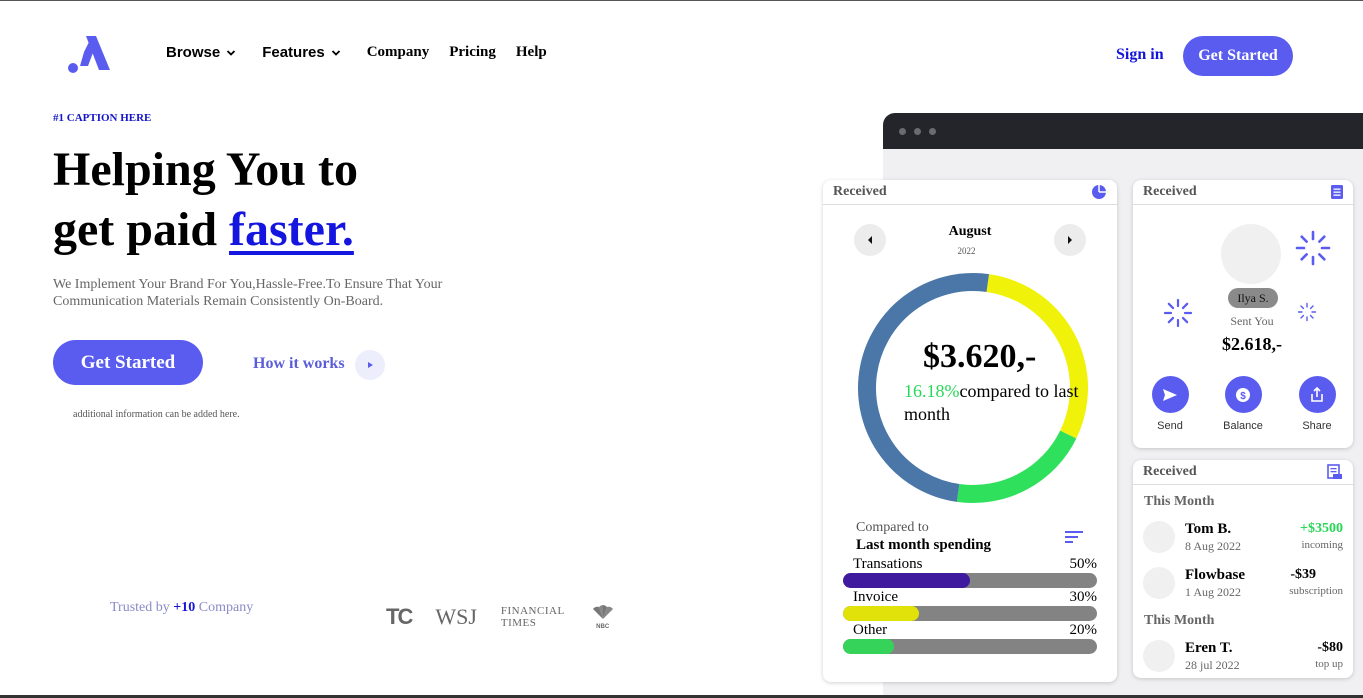 Image resolution: width=1363 pixels, height=698 pixels. Describe the element at coordinates (102, 118) in the screenshot. I see `hero-caption: #1 CAPTION HERE` at that location.